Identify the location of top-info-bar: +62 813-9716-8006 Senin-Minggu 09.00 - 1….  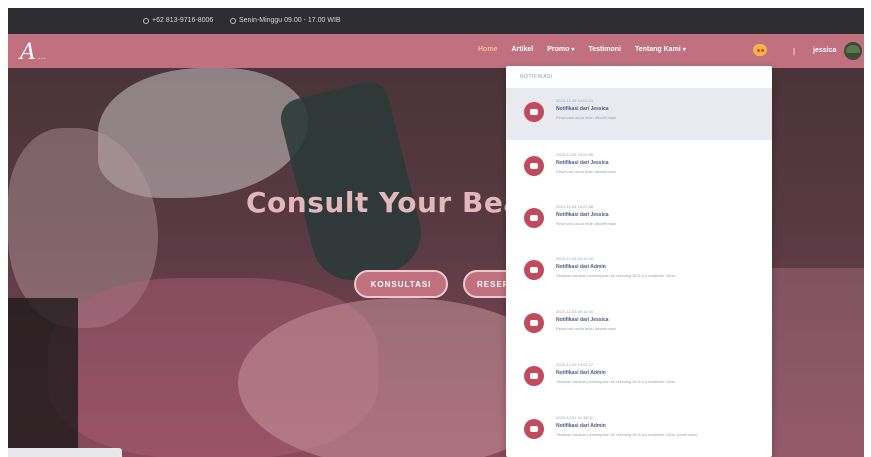
(436, 21).